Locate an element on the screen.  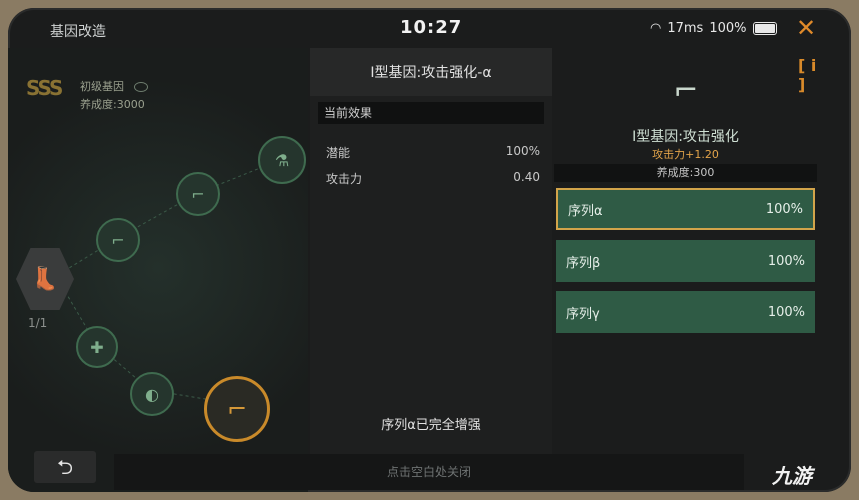
detail-header: I型基因:攻击强化-α is located at coordinates (431, 72).